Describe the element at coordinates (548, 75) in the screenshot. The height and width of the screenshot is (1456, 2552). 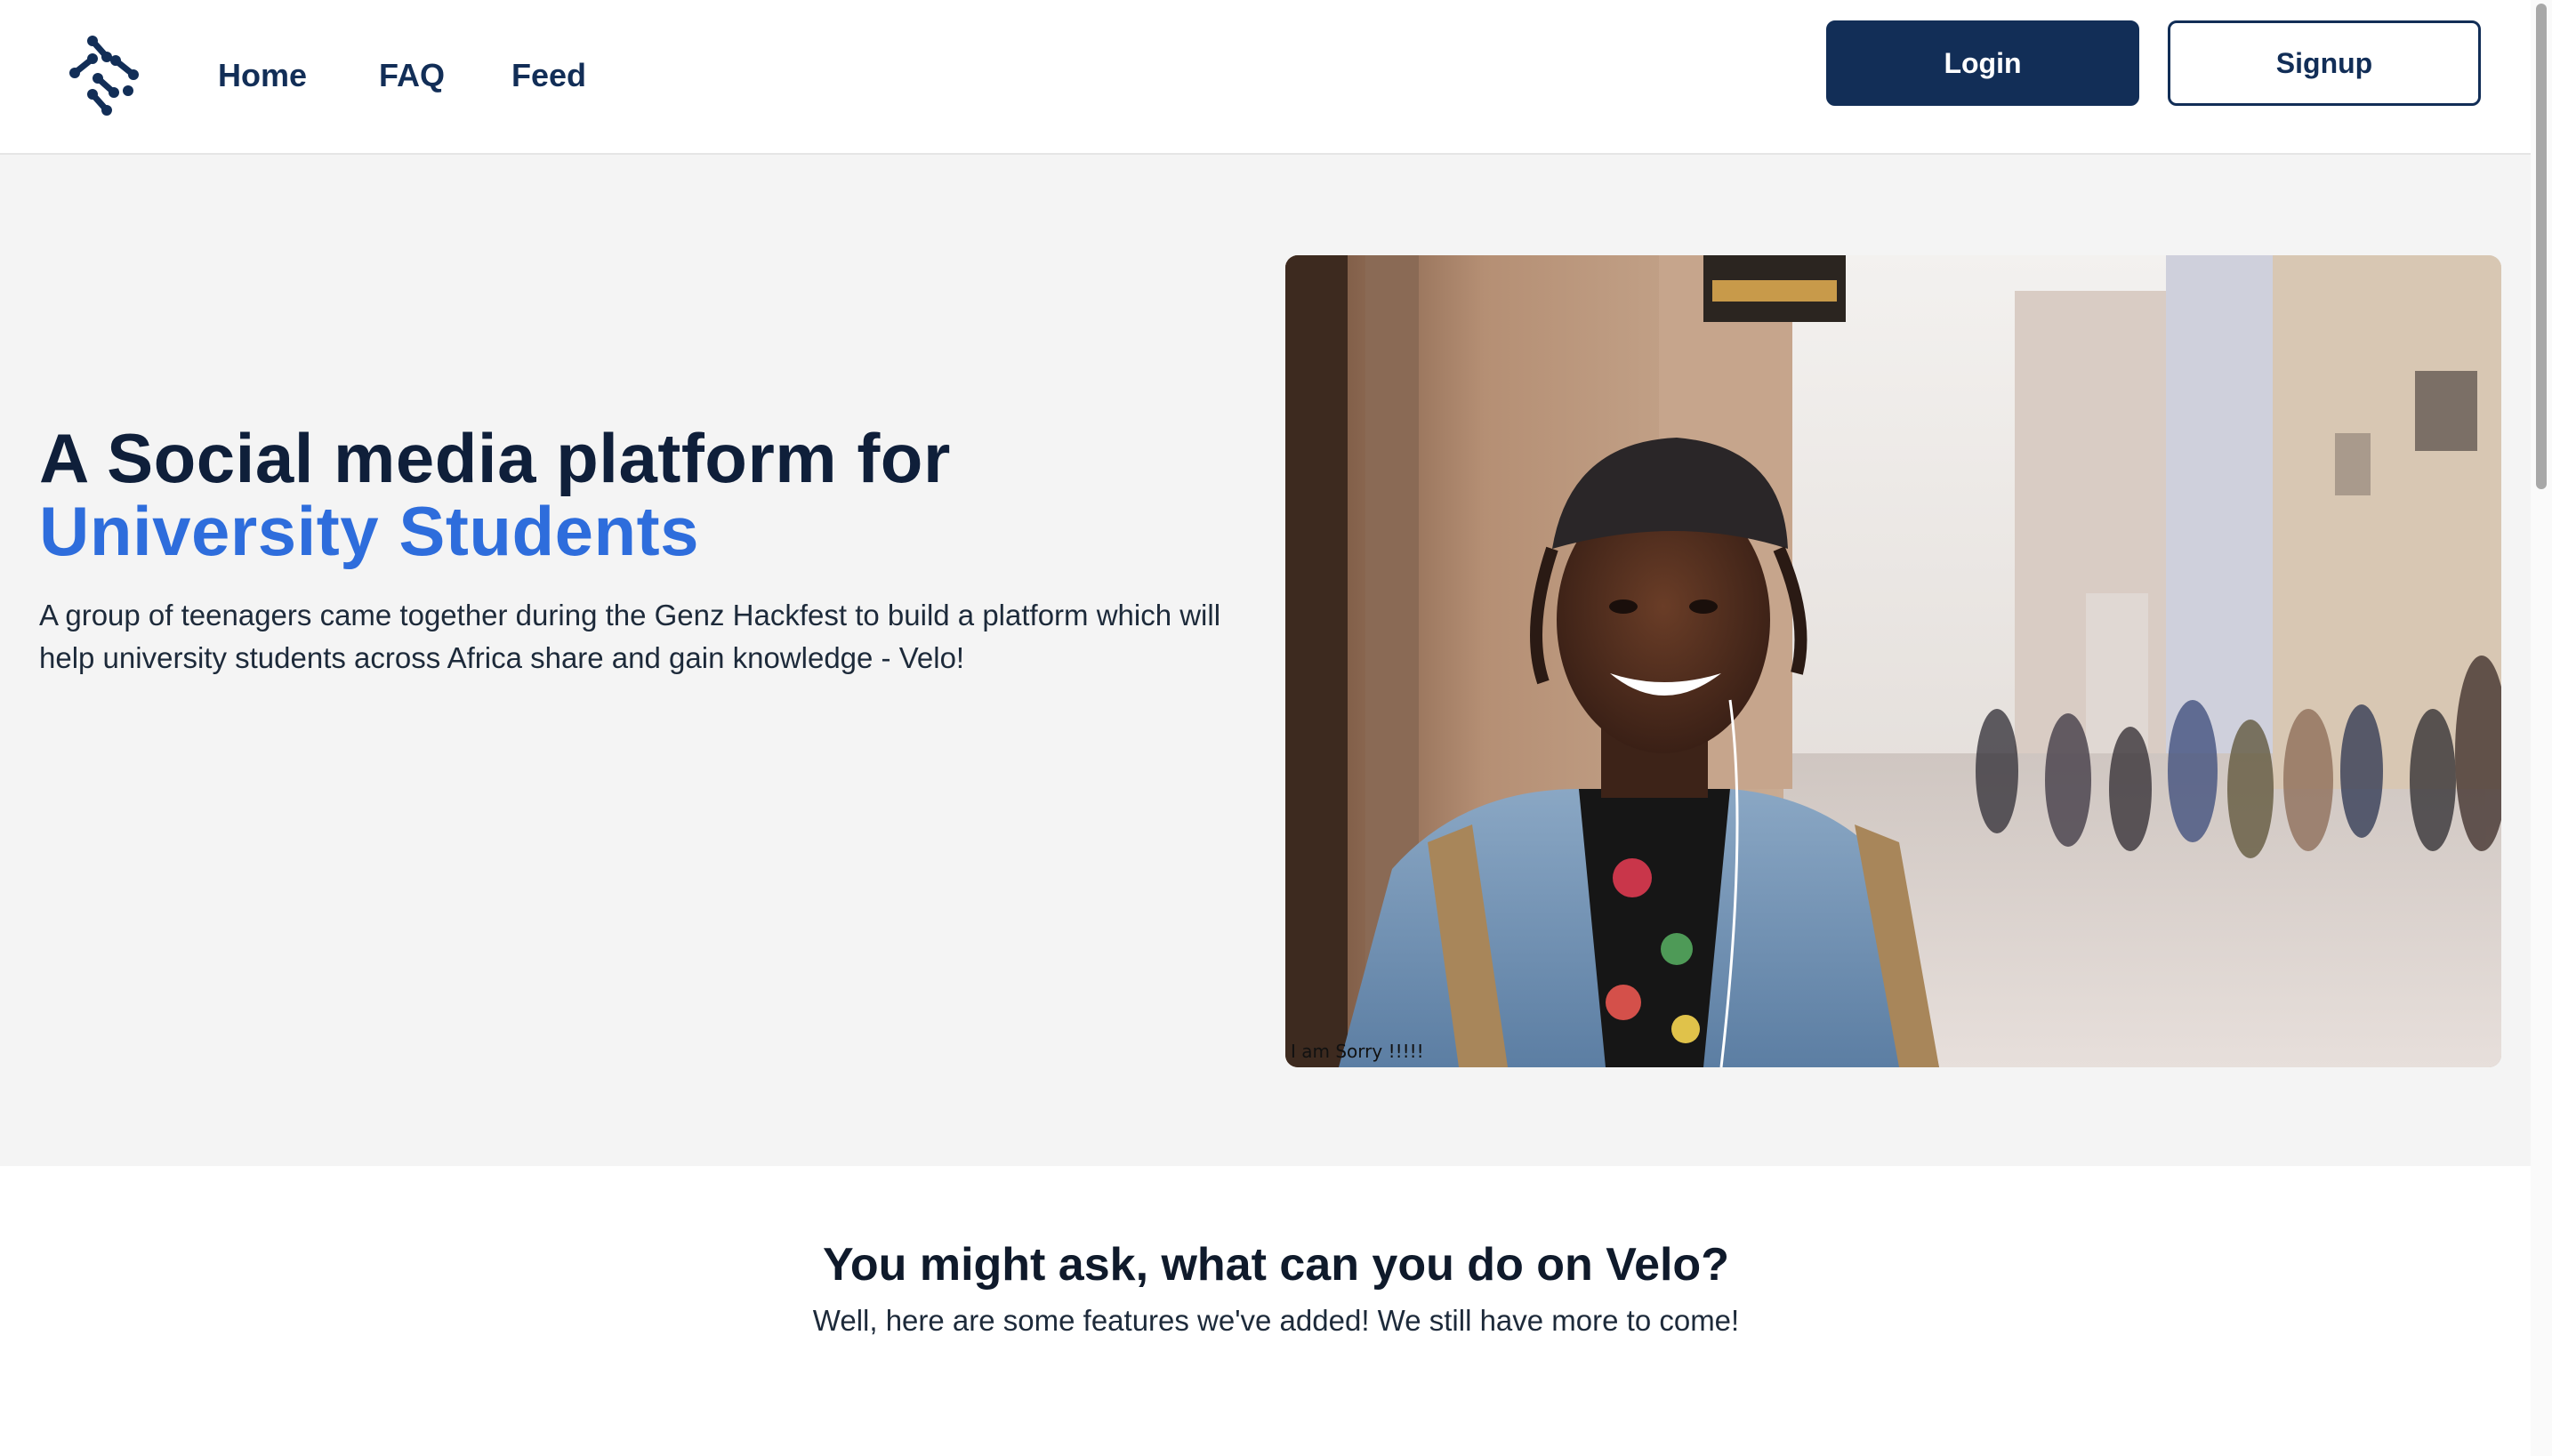
I see `nav-feed-link: Feed` at that location.